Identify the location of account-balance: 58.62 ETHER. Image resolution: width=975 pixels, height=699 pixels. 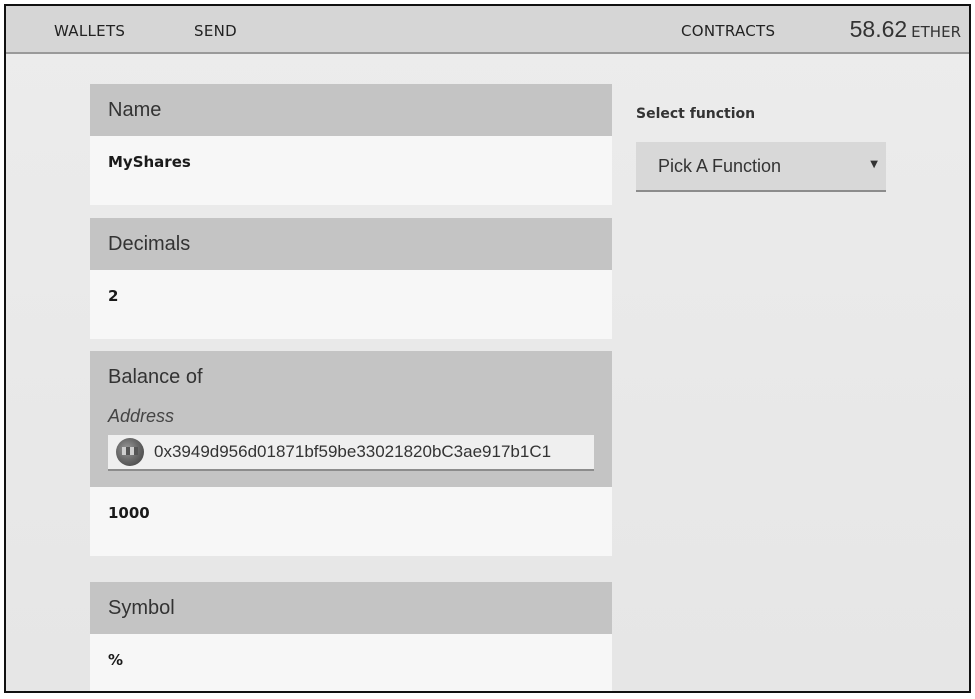
(905, 29).